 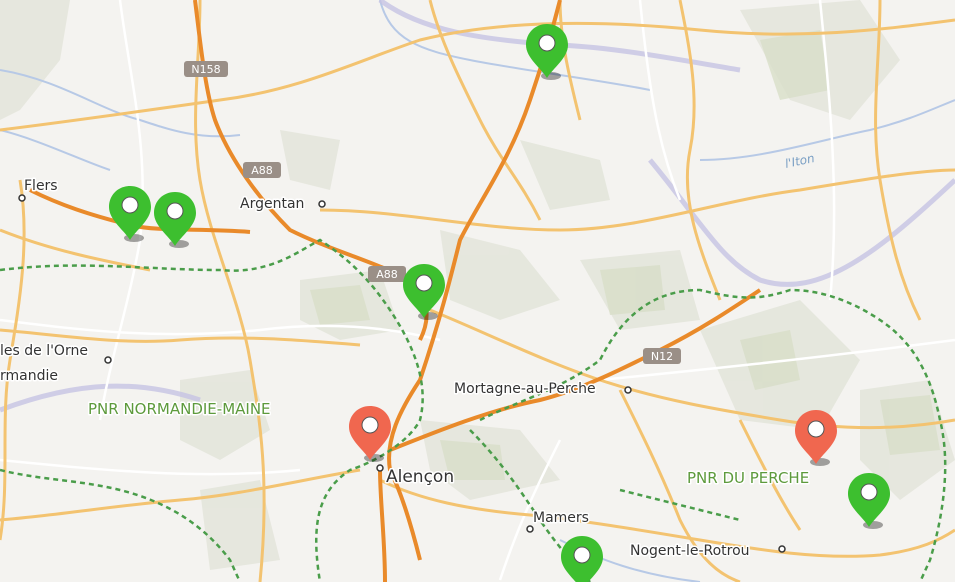 I want to click on svg-text: N12, so click(x=662, y=356).